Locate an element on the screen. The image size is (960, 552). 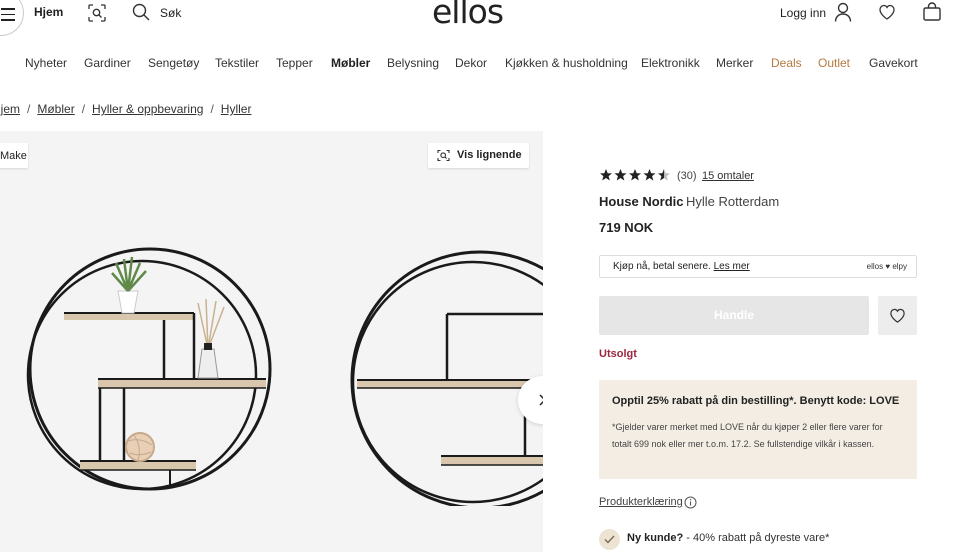
hamburger-icon is located at coordinates (8, 16).